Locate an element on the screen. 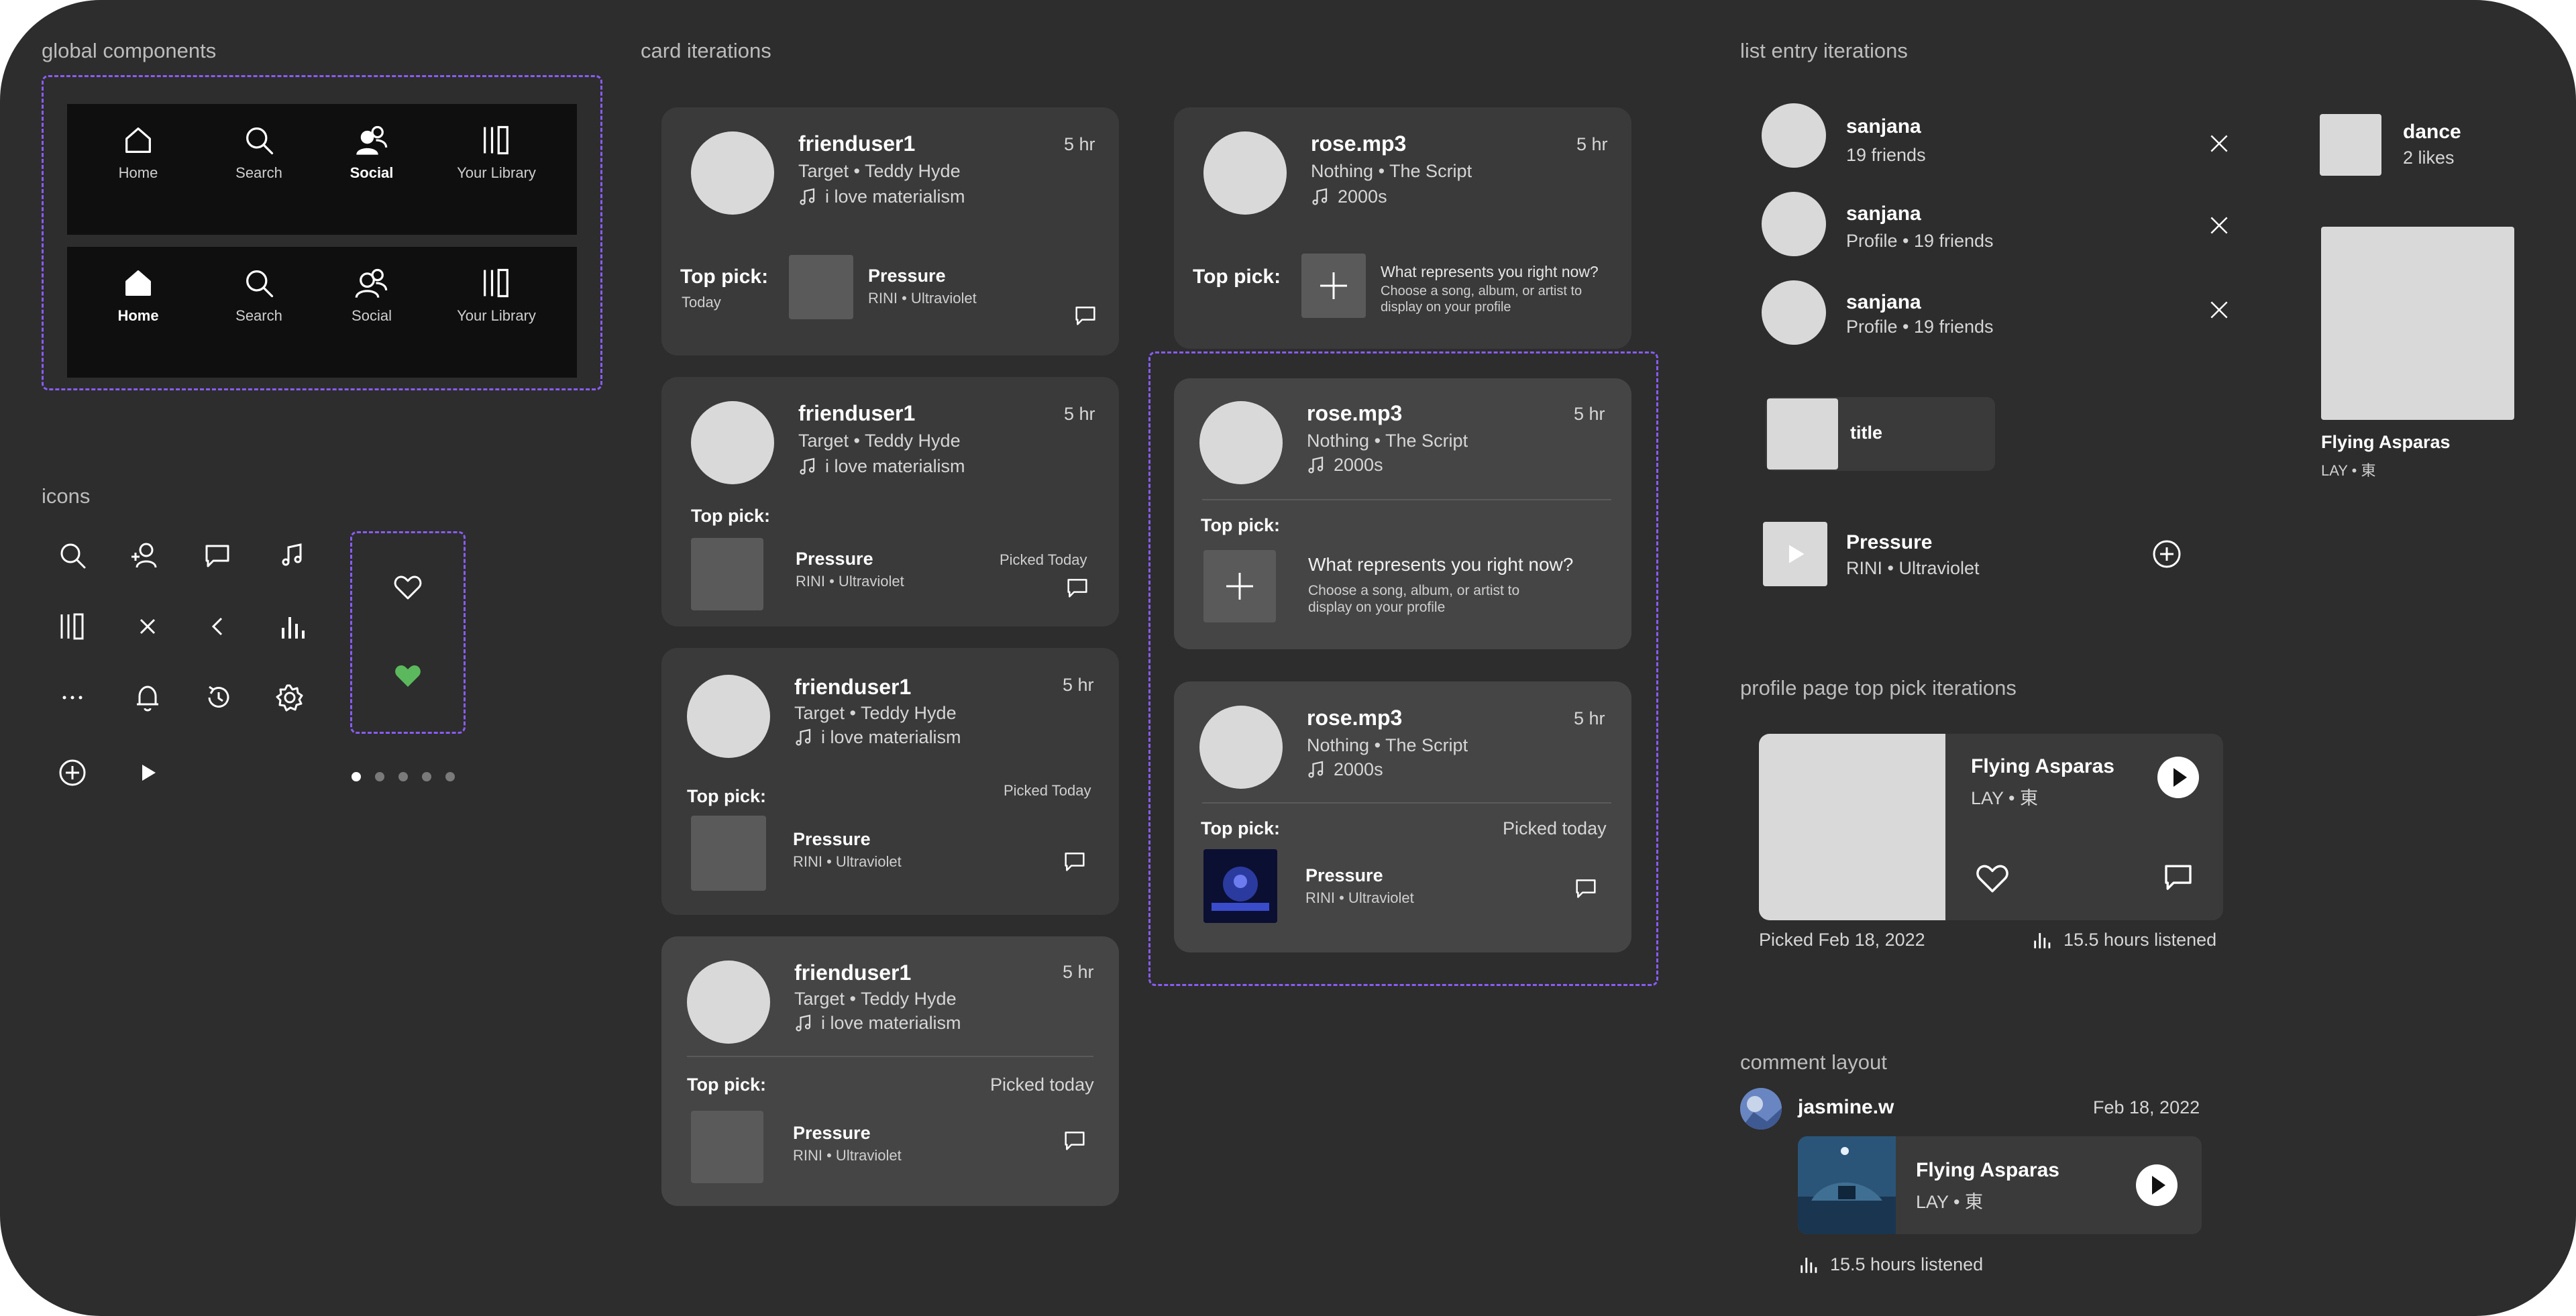  dance-likes: 2 likes is located at coordinates (2429, 158).